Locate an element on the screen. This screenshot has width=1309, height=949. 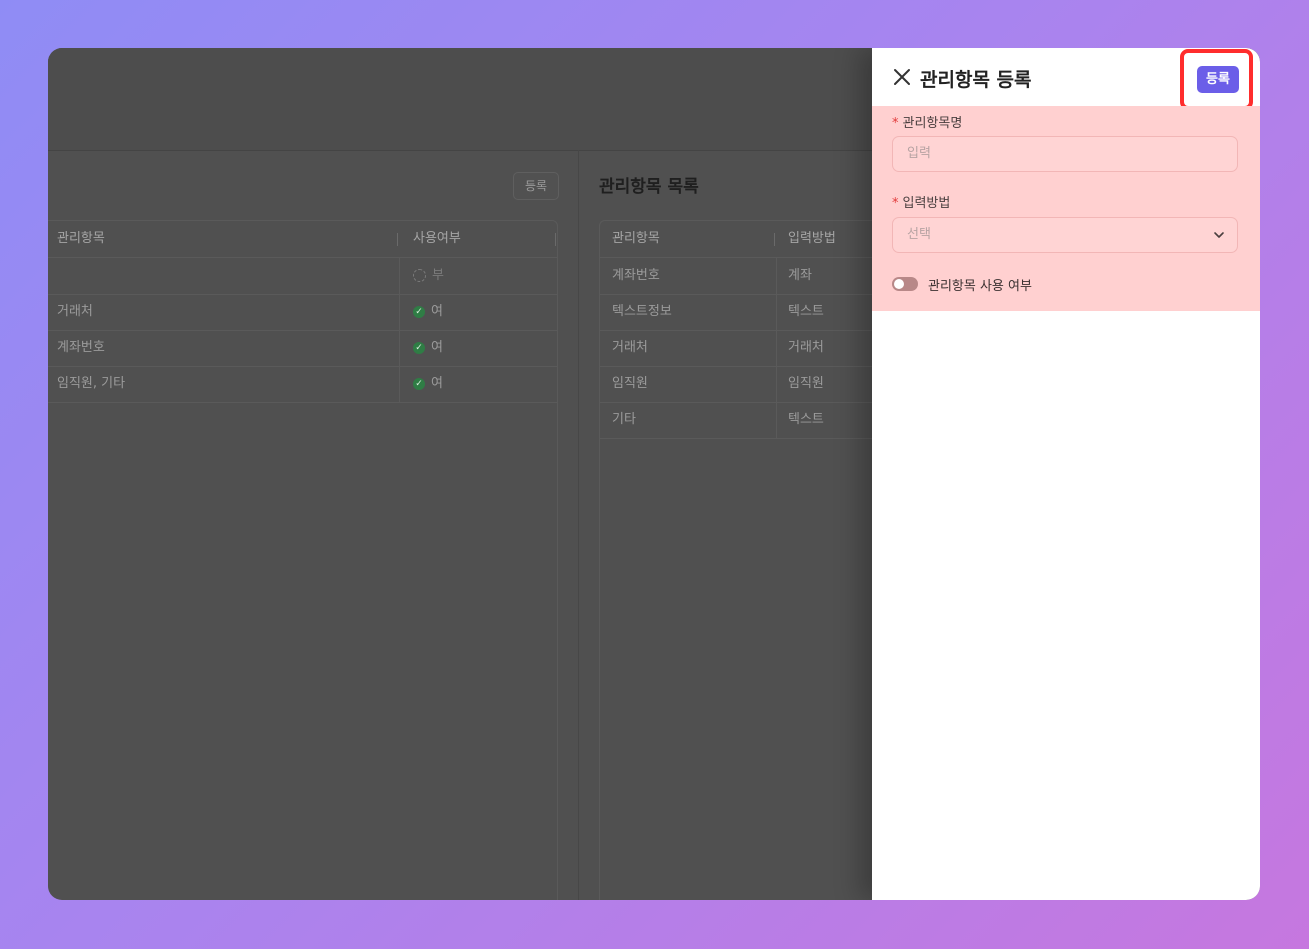
column-header: 사용여부 is located at coordinates (437, 238).